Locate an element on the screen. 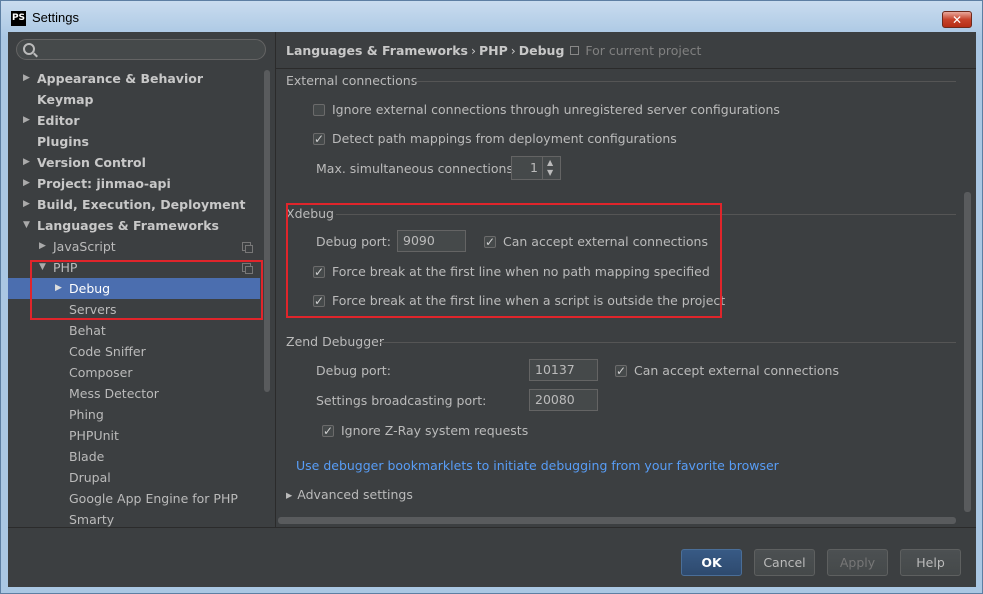  project-scope-note: For current project is located at coordinates (635, 50).